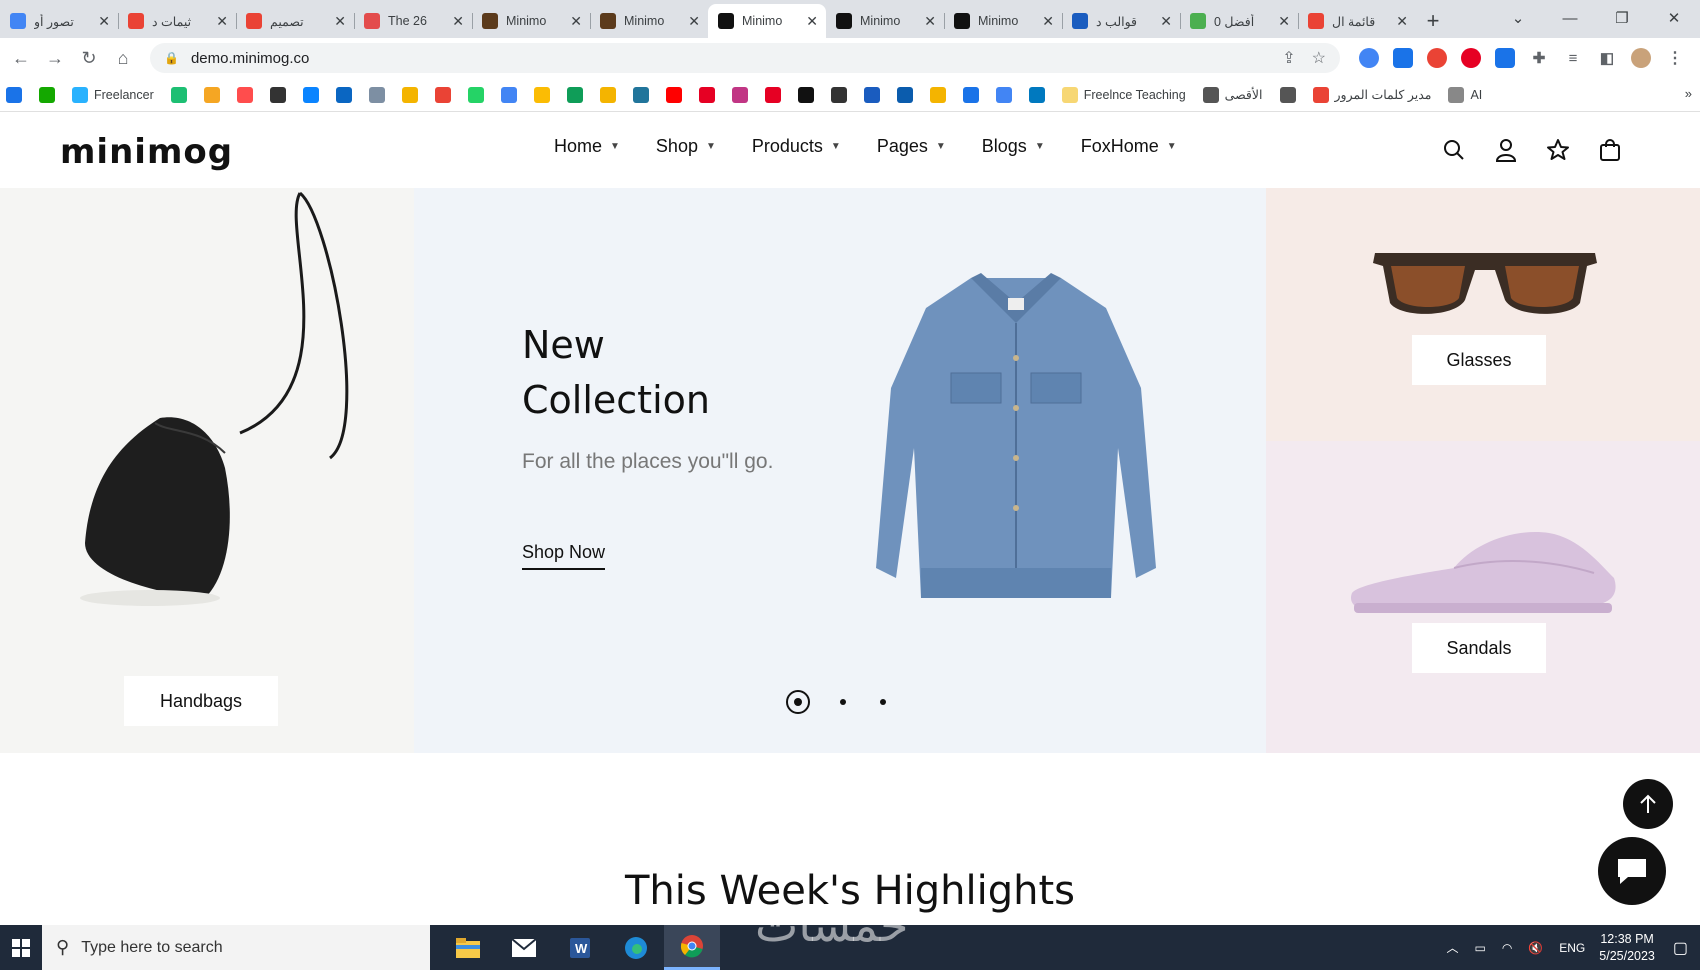  I want to click on share-icon: ⇪, so click(1288, 58).